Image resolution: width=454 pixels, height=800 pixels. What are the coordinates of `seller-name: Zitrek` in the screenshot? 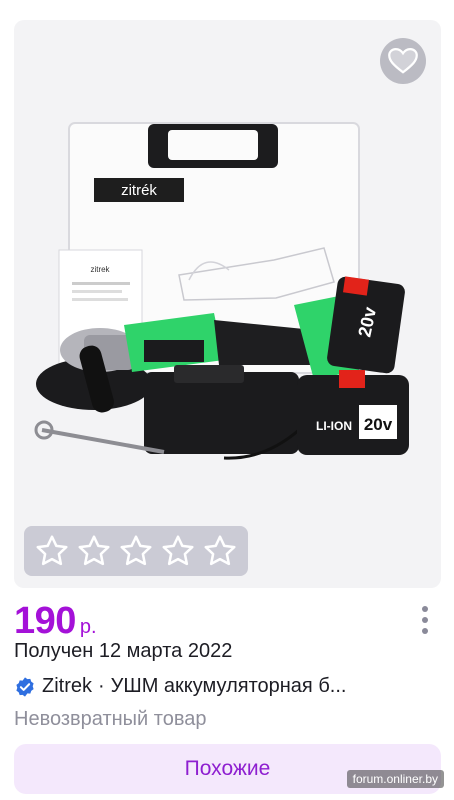 It's located at (67, 686).